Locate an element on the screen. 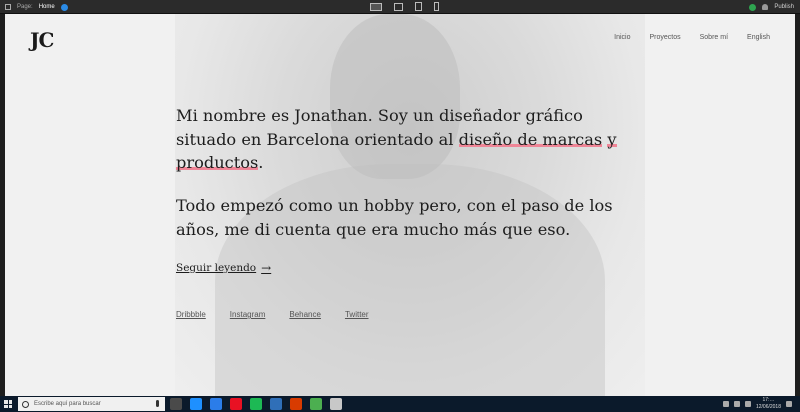 This screenshot has width=800, height=412. publish-button: Publish is located at coordinates (784, 7).